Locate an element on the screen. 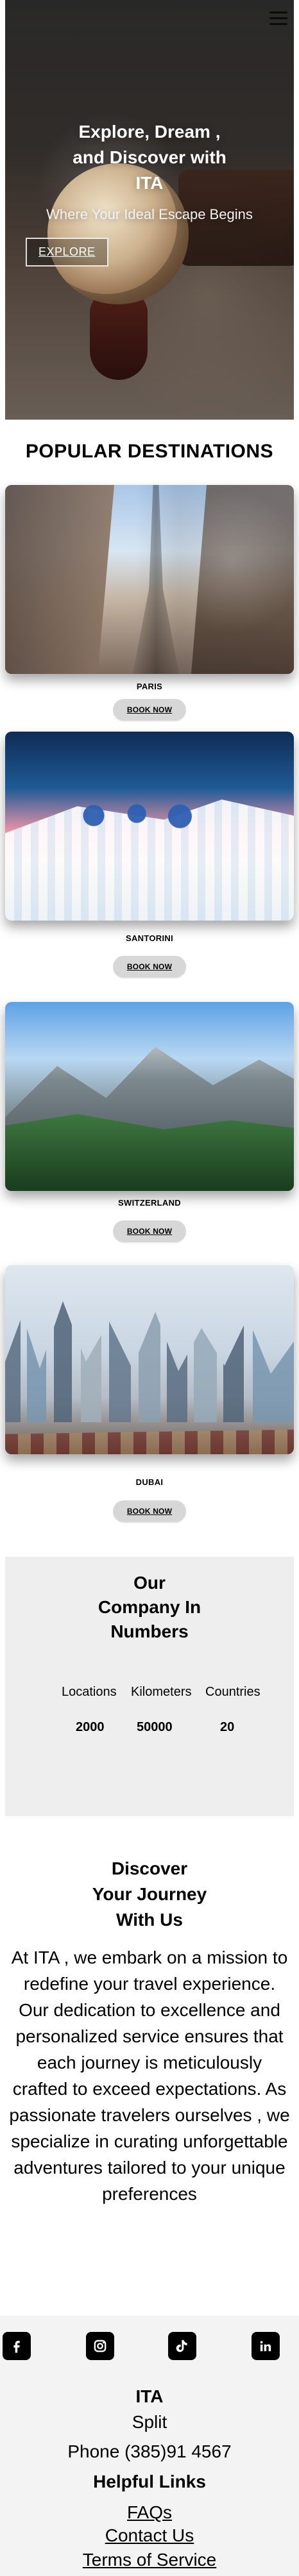 This screenshot has height=2576, width=299. hero-title: Explore, Dream , and Discover with ITA is located at coordinates (149, 157).